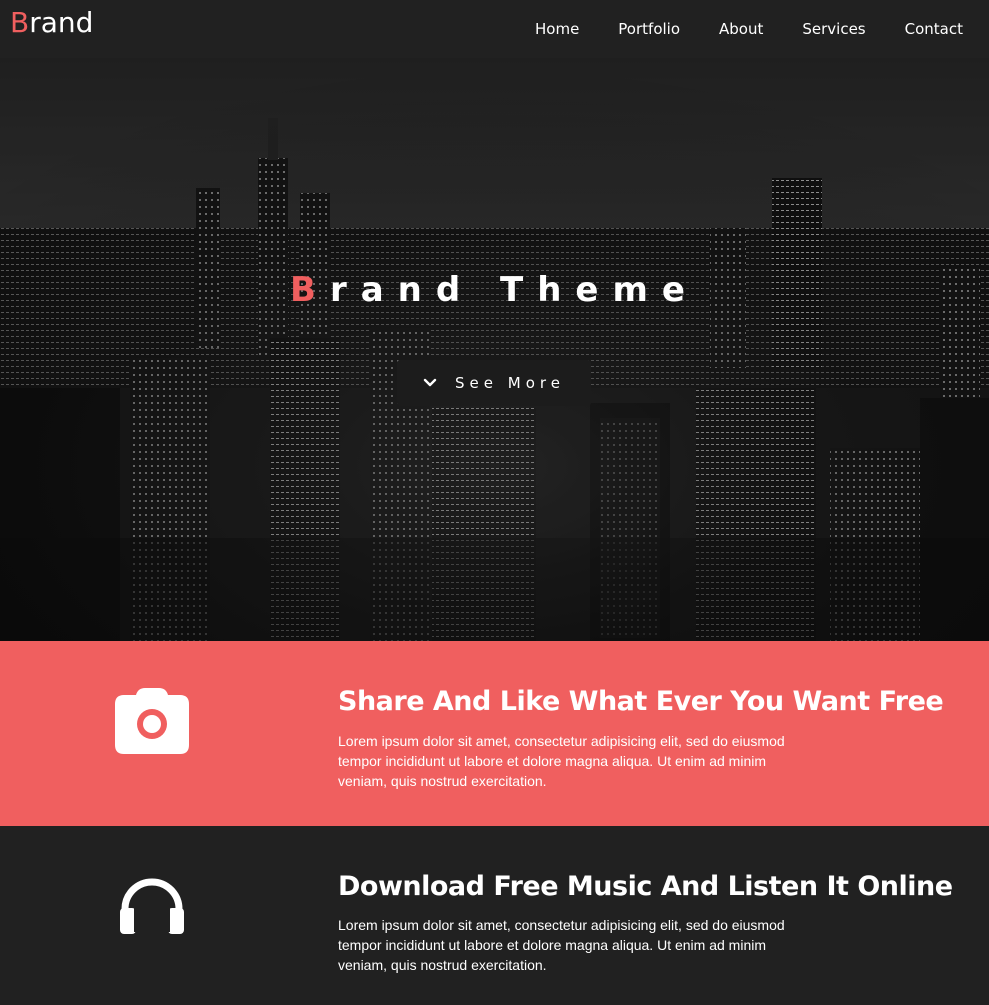 This screenshot has width=989, height=1005. Describe the element at coordinates (20, 22) in the screenshot. I see `brand-initial: B` at that location.